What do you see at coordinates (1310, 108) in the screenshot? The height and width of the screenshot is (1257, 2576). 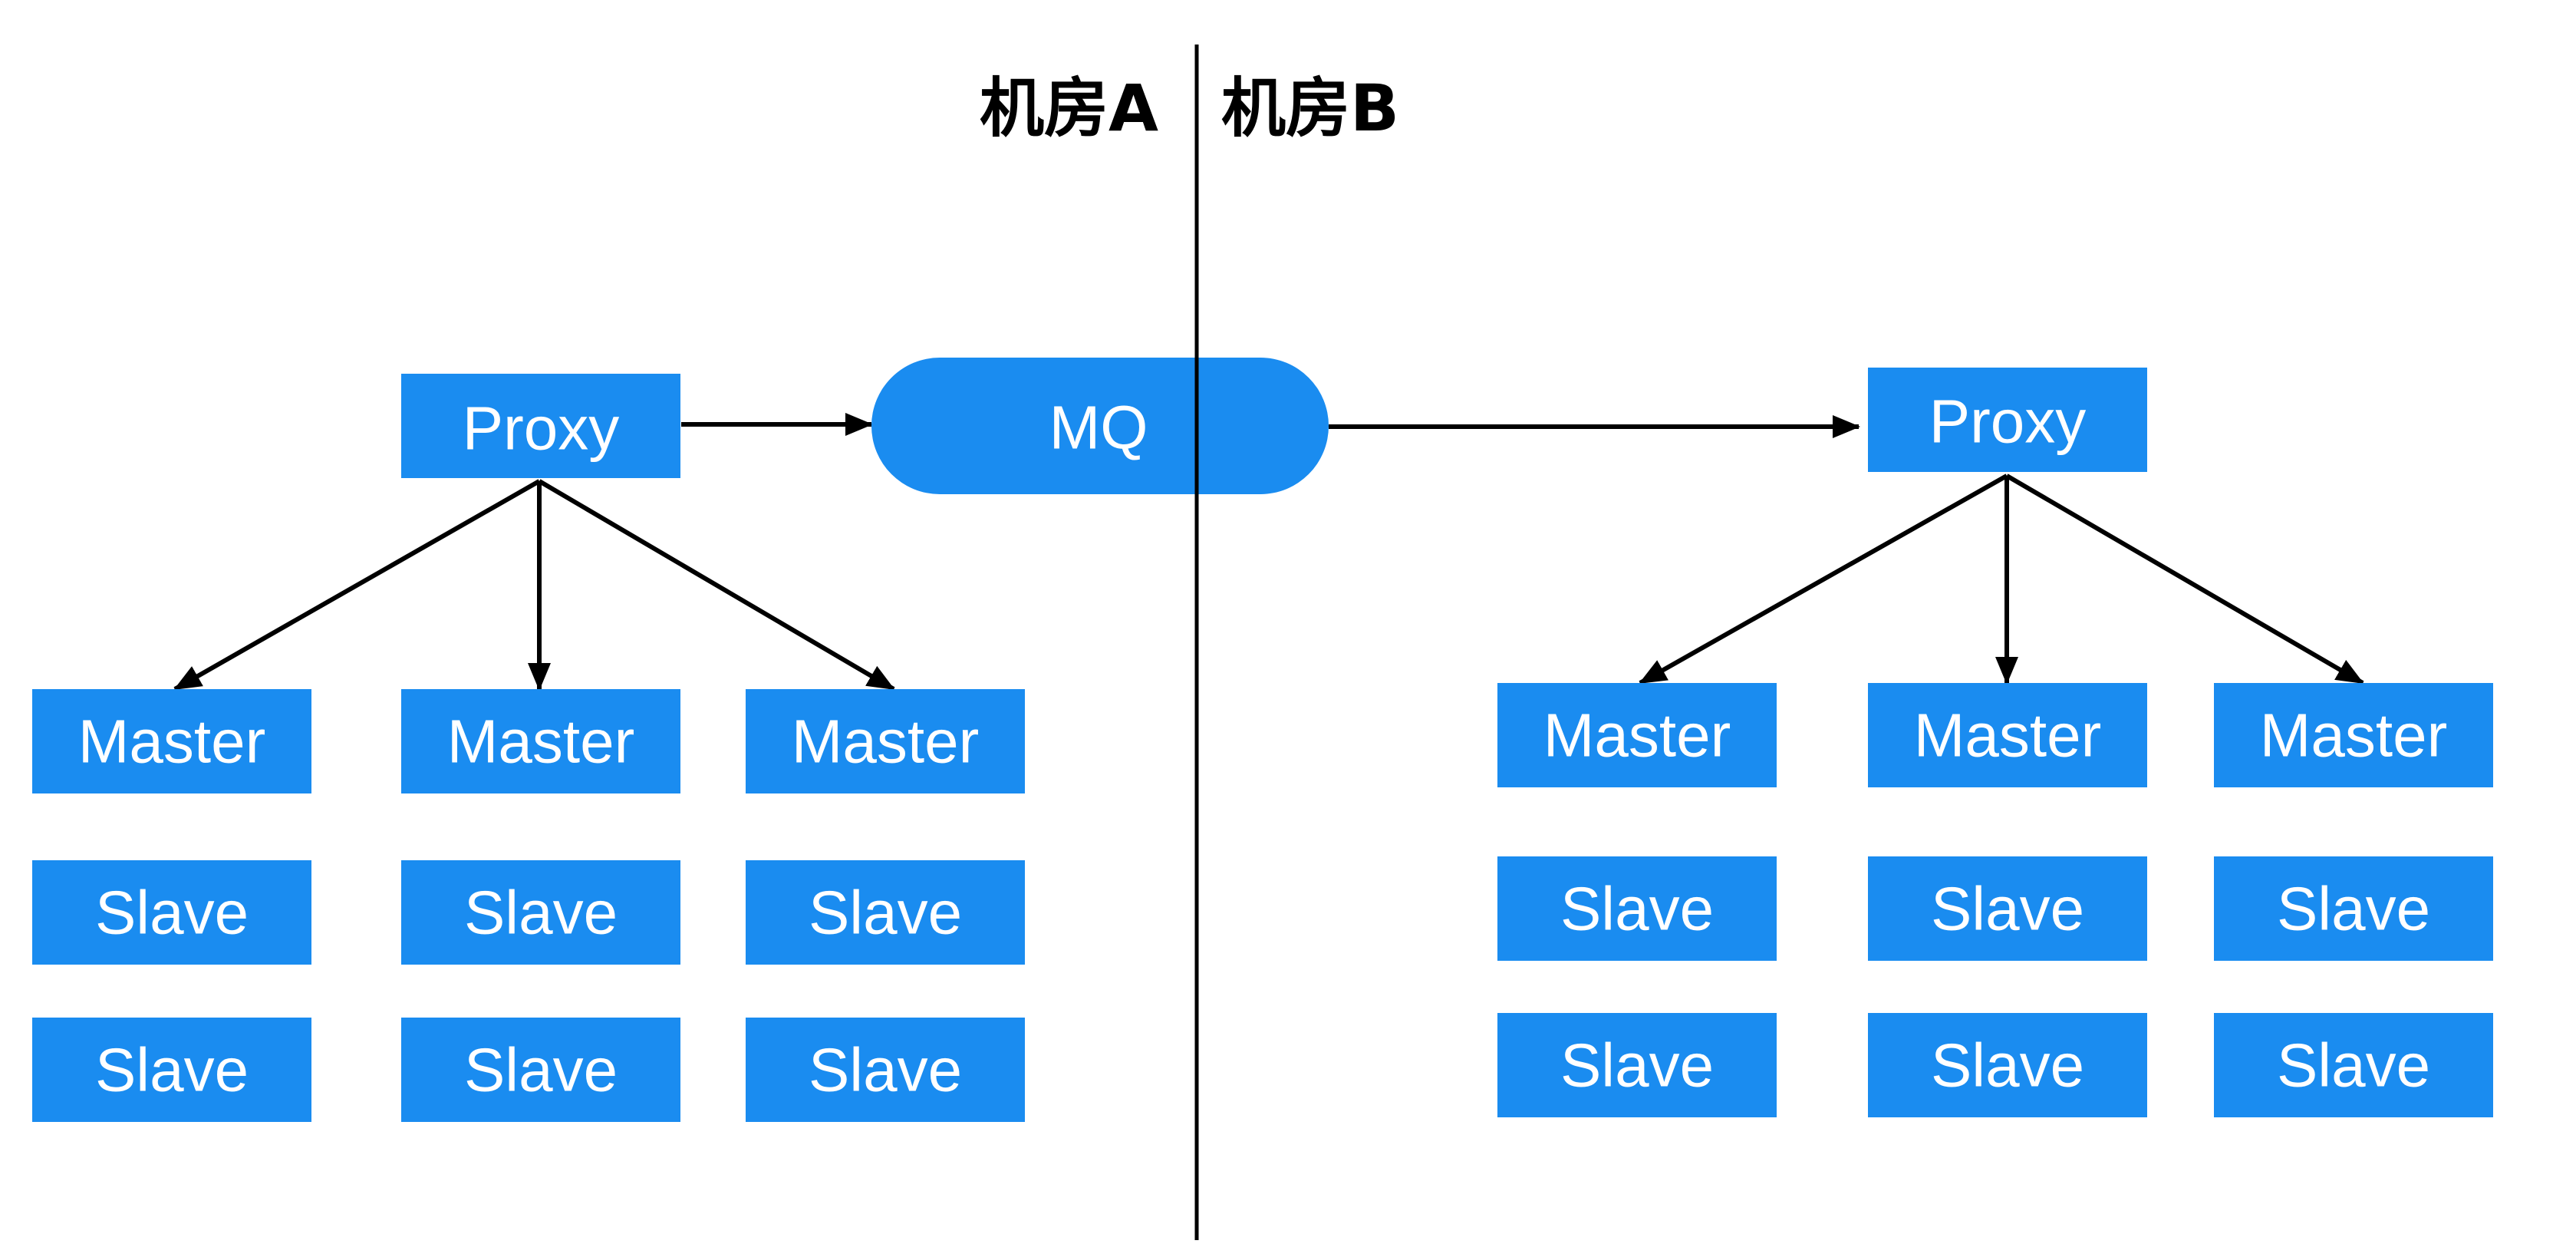 I see `datacenter-b-label: 机房B` at bounding box center [1310, 108].